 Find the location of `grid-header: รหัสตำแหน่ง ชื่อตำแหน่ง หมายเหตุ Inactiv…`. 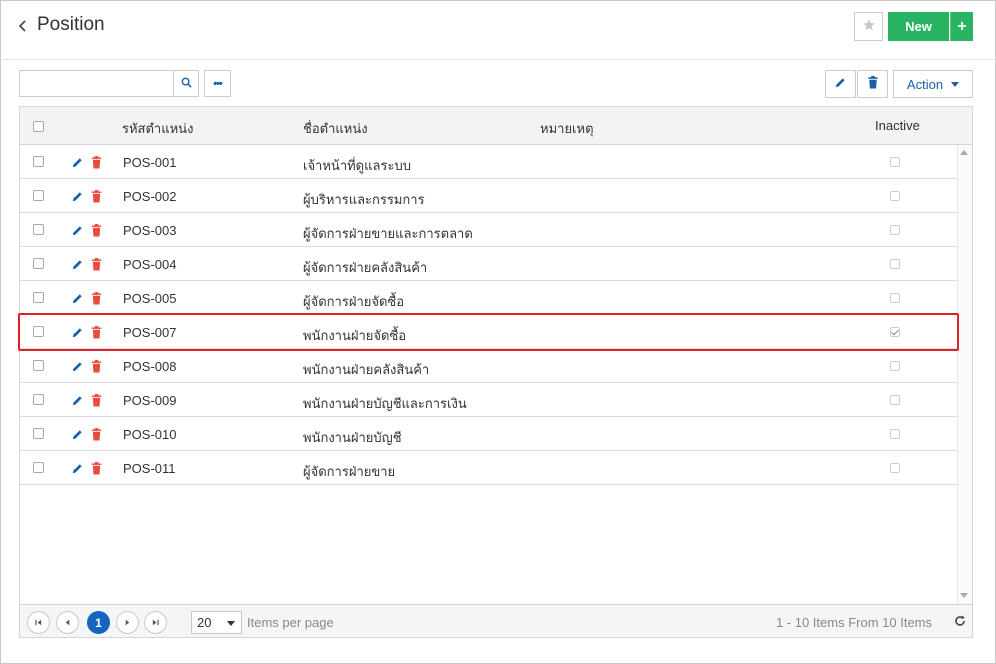

grid-header: รหัสตำแหน่ง ชื่อตำแหน่ง หมายเหตุ Inactiv… is located at coordinates (496, 126).